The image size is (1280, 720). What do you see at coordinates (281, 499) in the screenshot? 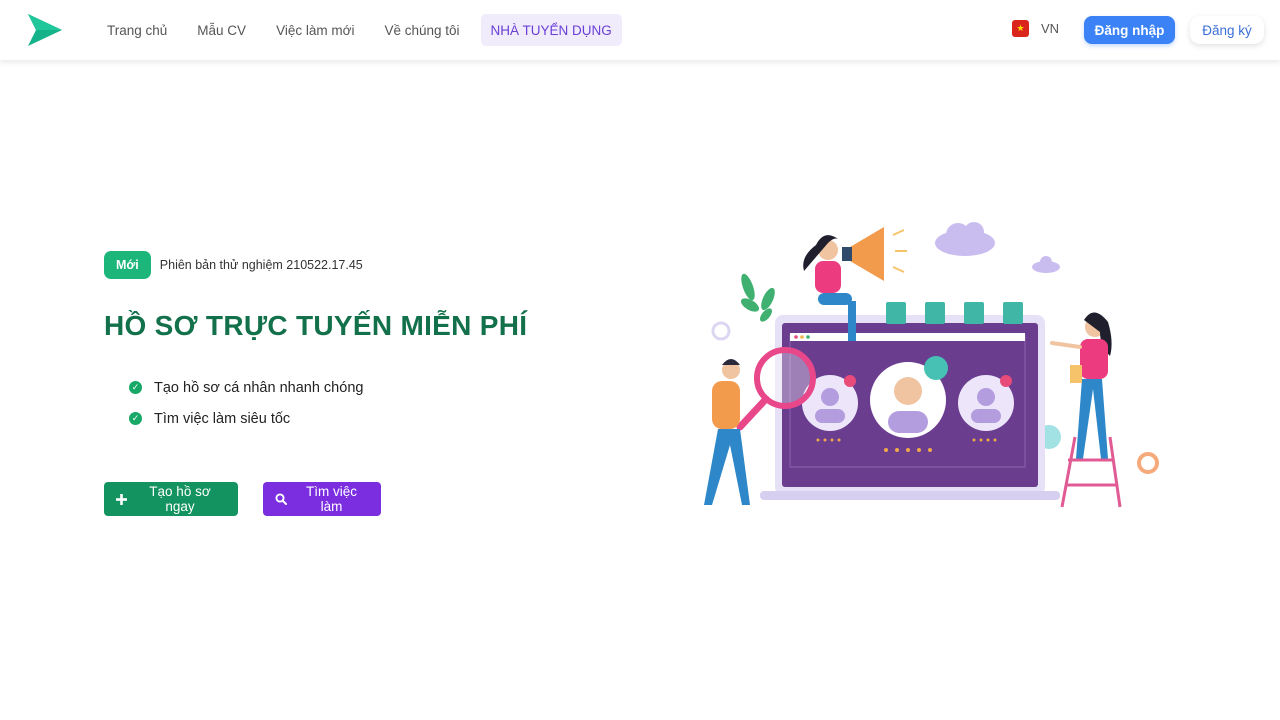
I see `search-icon` at bounding box center [281, 499].